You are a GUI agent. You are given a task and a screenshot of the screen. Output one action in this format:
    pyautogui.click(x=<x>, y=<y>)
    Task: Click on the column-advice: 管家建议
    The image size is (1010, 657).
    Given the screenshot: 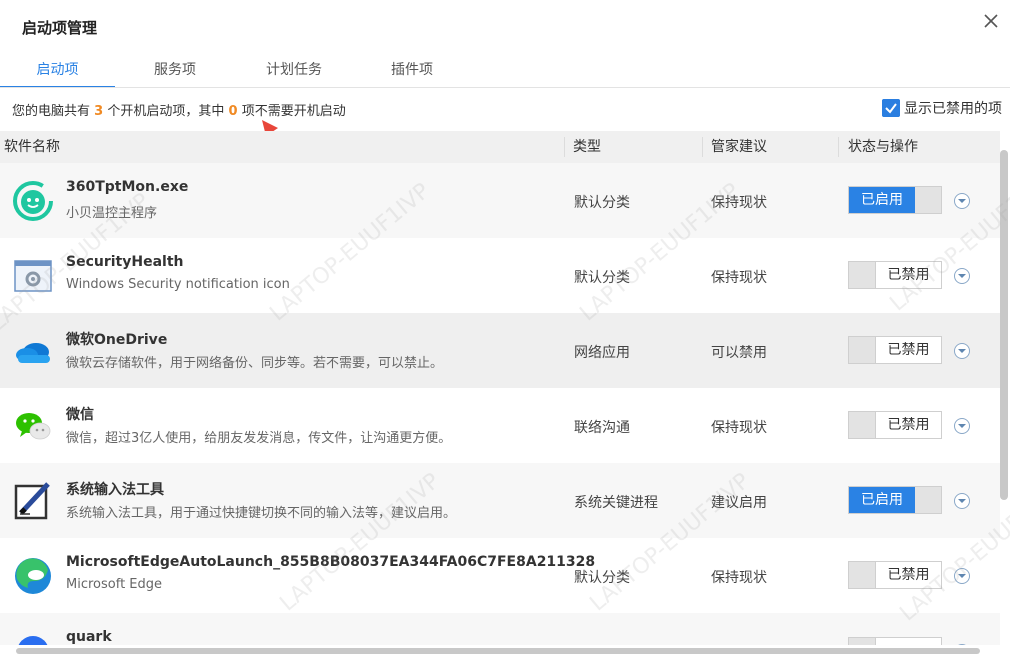 What is the action you would take?
    pyautogui.click(x=739, y=147)
    